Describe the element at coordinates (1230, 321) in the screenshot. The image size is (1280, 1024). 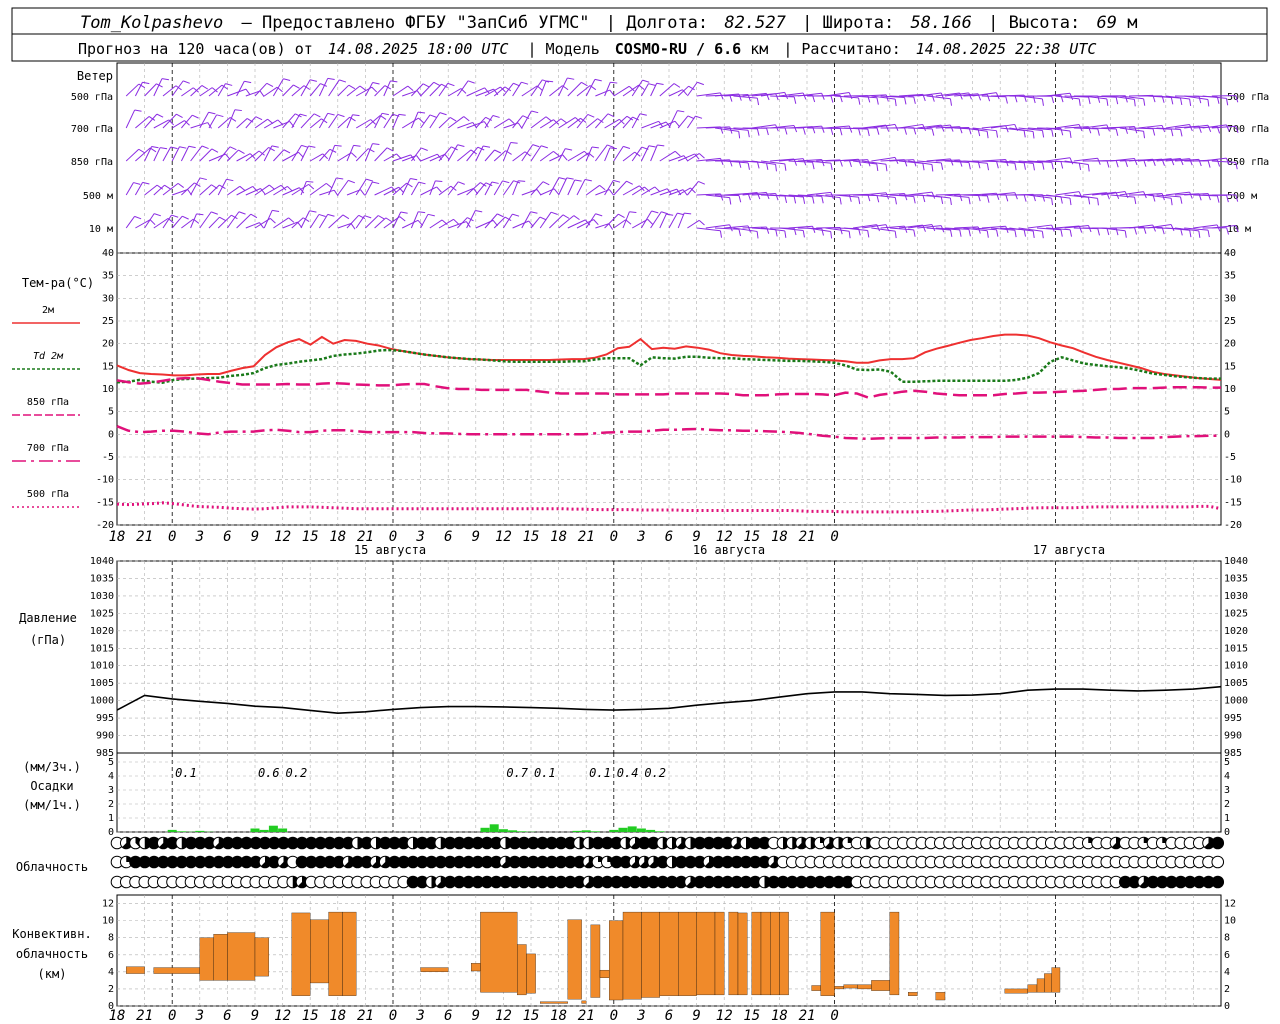
I see `y-tick-label-right: 25` at that location.